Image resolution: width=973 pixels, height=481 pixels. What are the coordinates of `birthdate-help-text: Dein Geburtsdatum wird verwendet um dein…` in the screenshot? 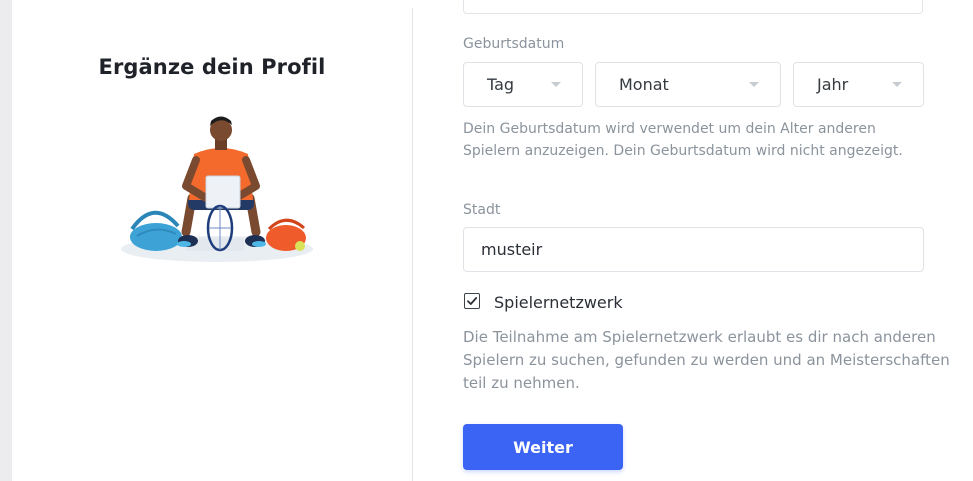 It's located at (683, 140).